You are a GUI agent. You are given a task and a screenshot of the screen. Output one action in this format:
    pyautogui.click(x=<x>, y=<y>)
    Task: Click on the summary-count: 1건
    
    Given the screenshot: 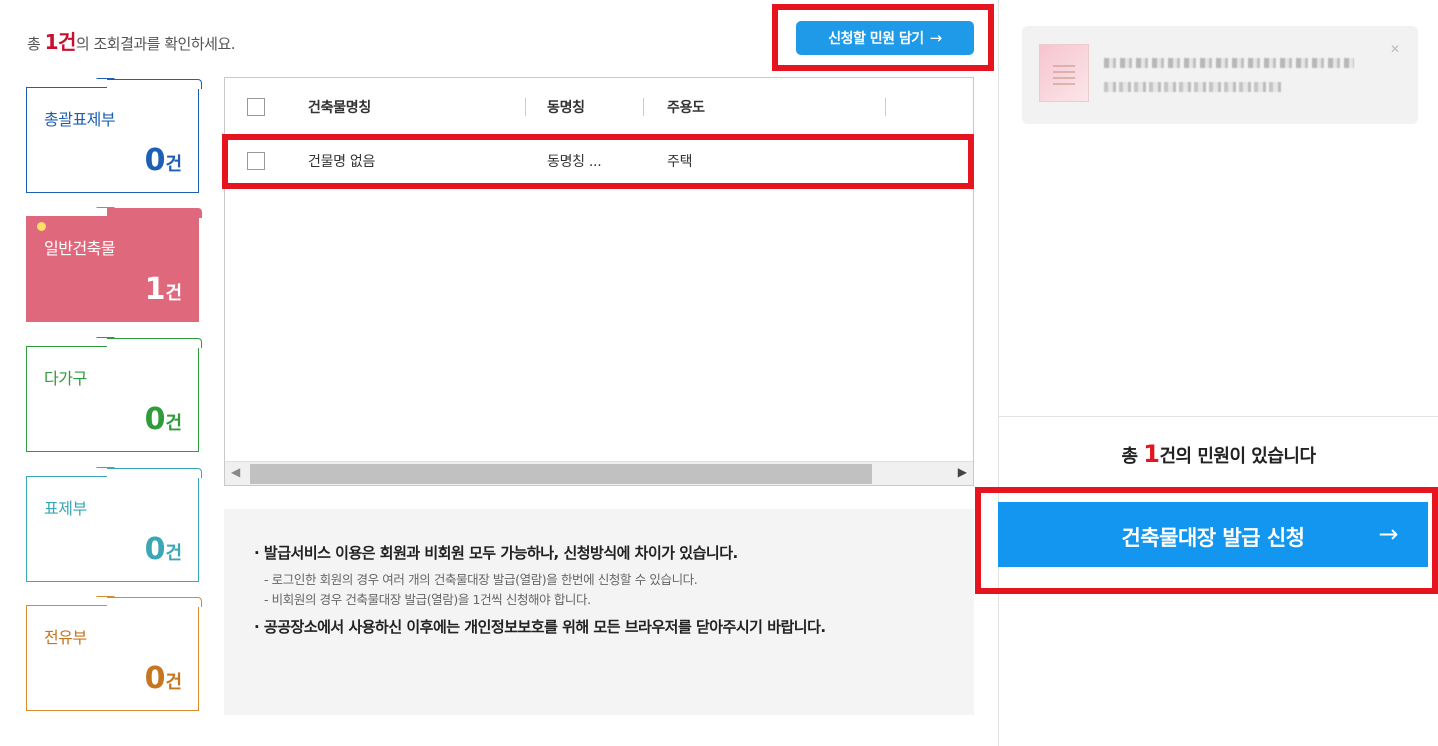 What is the action you would take?
    pyautogui.click(x=60, y=42)
    